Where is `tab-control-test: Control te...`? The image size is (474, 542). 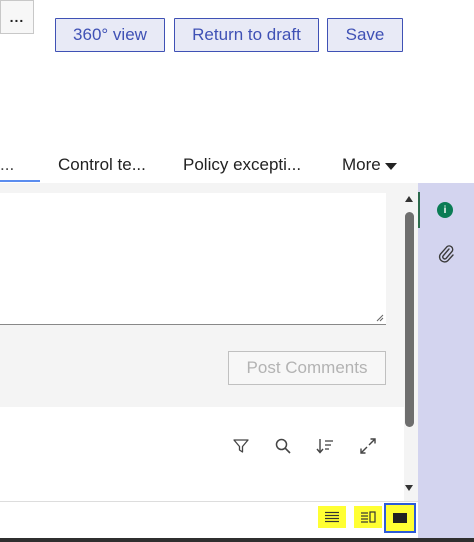 tab-control-test: Control te... is located at coordinates (102, 165).